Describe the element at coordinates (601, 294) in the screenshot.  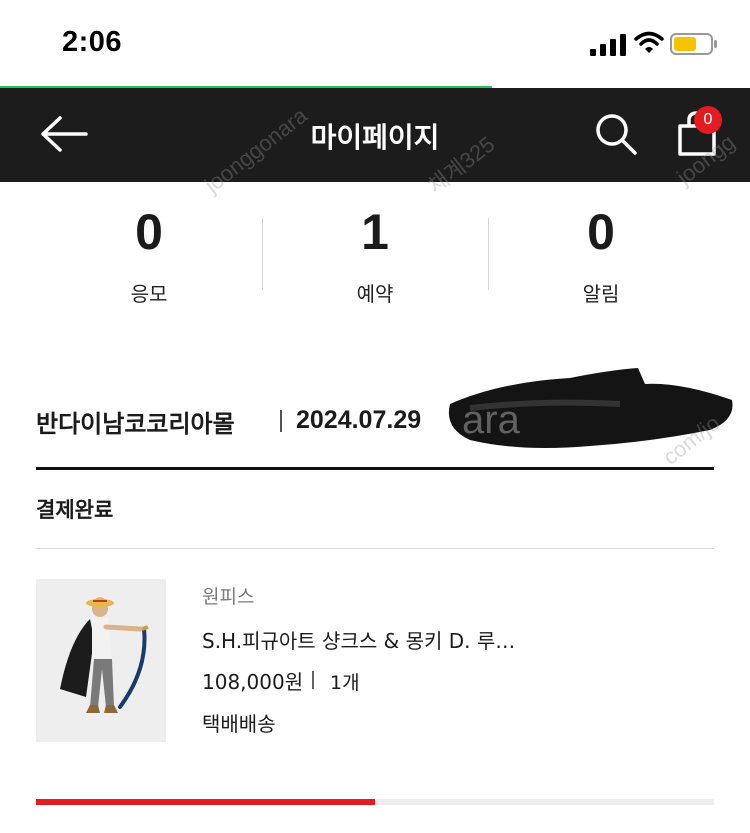
I see `stat-notifications-label: 알림` at that location.